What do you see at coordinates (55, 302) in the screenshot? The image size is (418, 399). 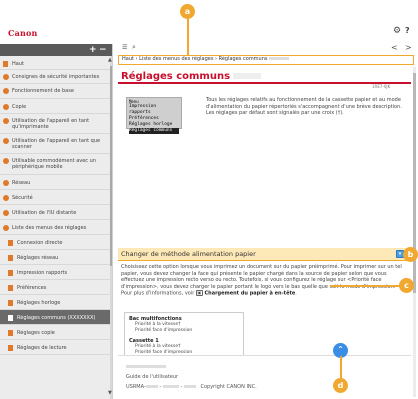 I see `sidebar-subitem: Réglages horloge` at bounding box center [55, 302].